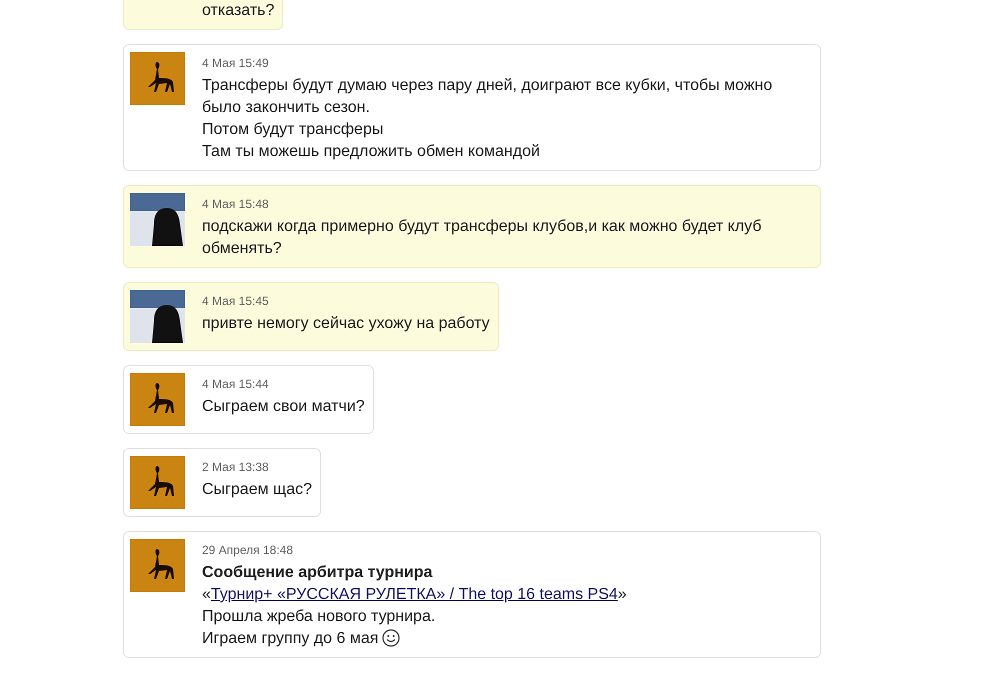 This screenshot has width=1000, height=700. Describe the element at coordinates (507, 639) in the screenshot. I see `message-text: Играем группу до 6 мая` at that location.